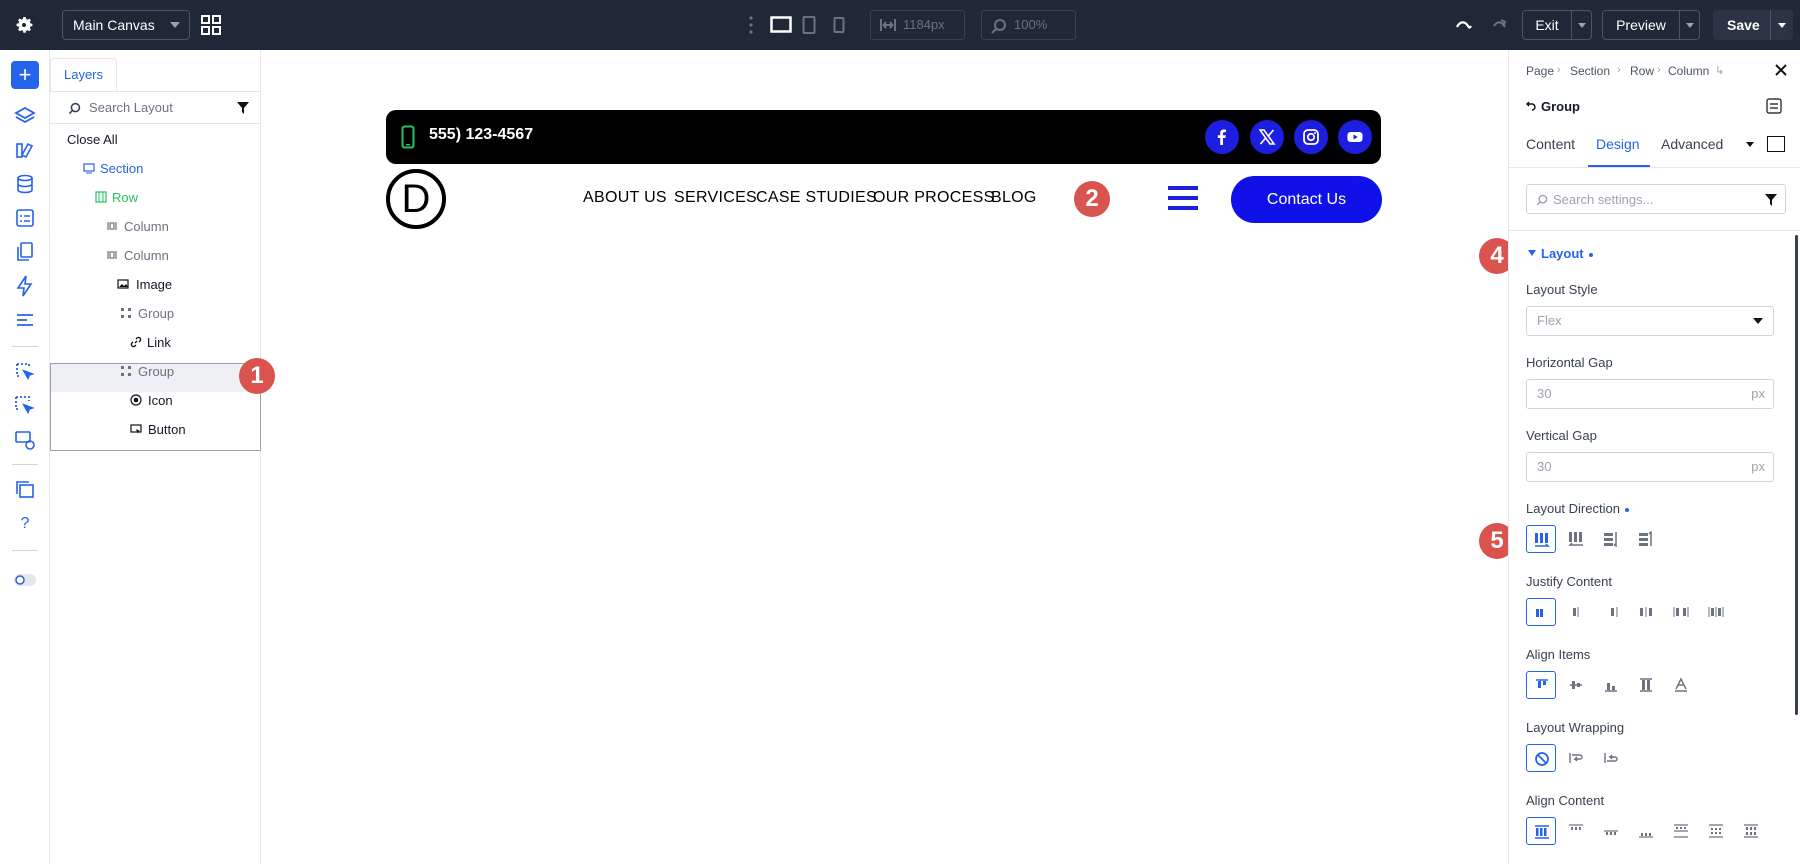 This screenshot has width=1800, height=864. I want to click on canvas-width-field: 1184px, so click(917, 25).